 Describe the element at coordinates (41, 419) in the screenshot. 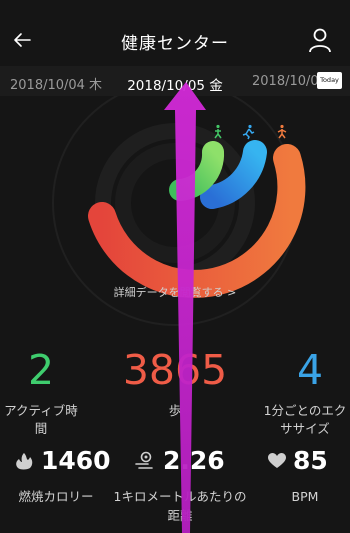

I see `active-hours-label: アクティブ時間` at that location.